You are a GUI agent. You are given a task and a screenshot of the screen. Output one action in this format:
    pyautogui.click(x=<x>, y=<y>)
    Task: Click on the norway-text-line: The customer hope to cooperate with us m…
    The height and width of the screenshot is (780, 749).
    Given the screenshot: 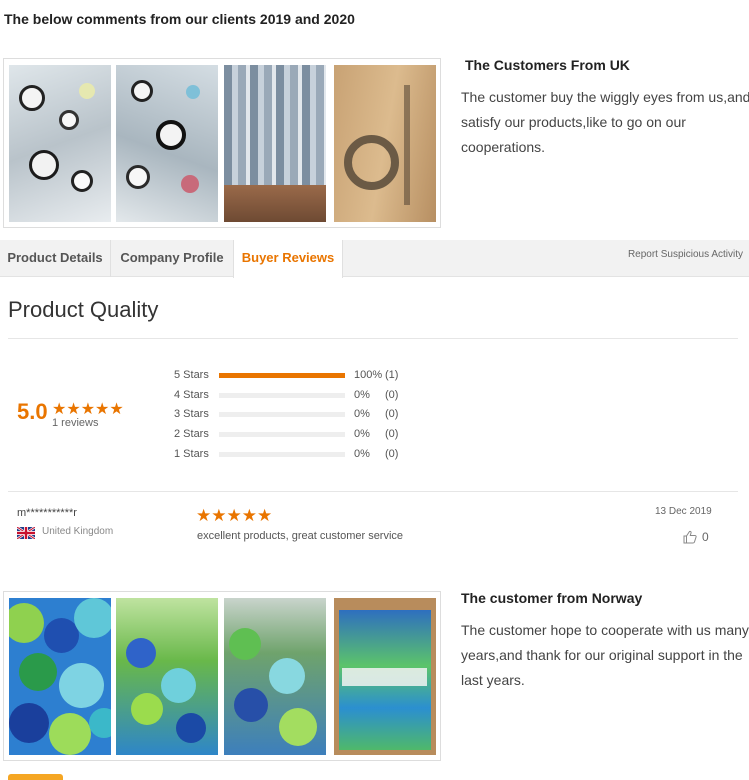 What is the action you would take?
    pyautogui.click(x=605, y=630)
    